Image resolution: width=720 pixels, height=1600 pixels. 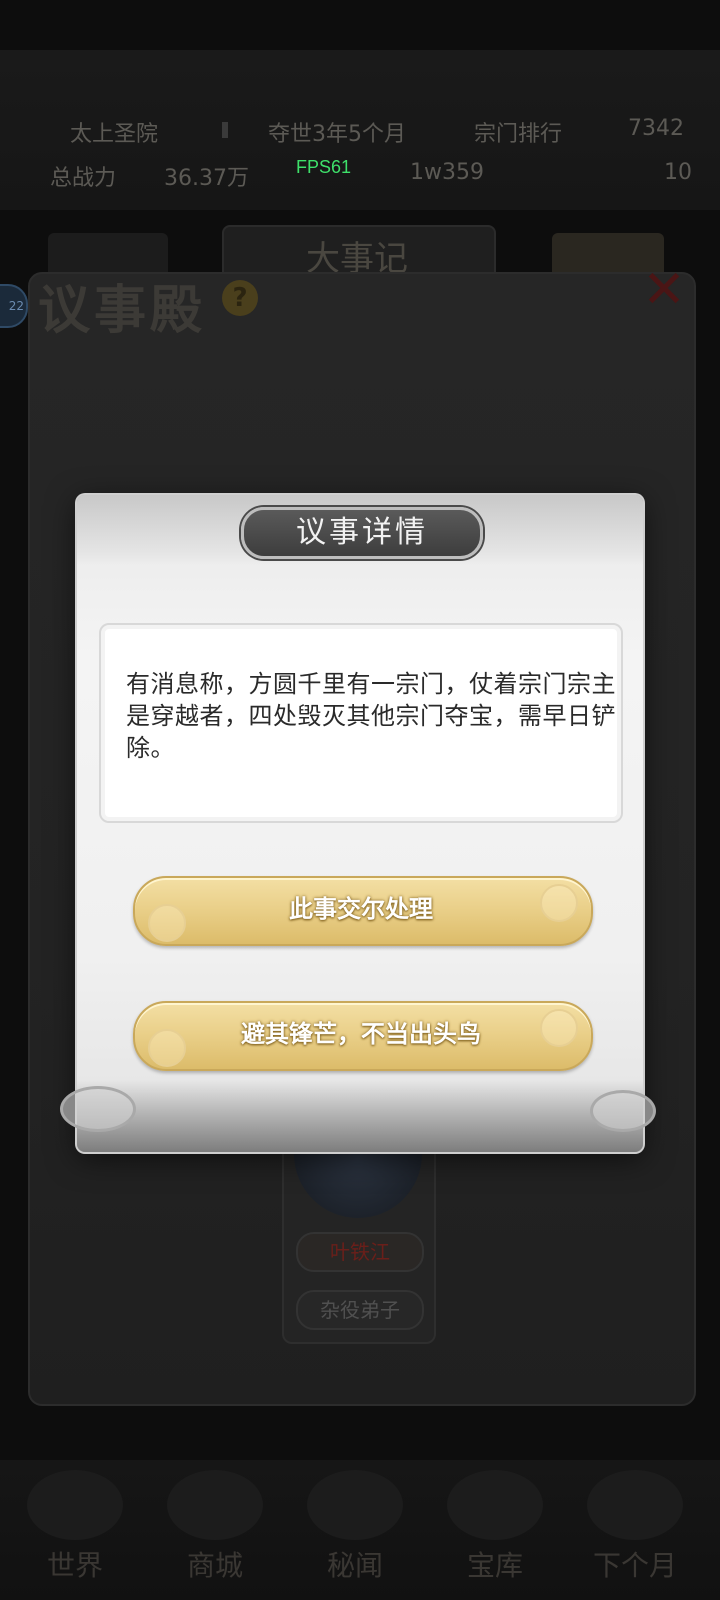 I want to click on character-role: 杂役弟子, so click(x=360, y=1310).